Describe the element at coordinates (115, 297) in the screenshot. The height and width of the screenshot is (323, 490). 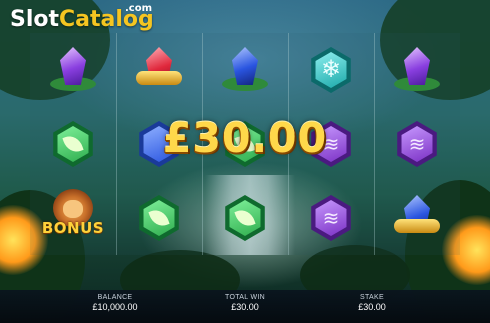
I see `balance-label: BALANCE` at that location.